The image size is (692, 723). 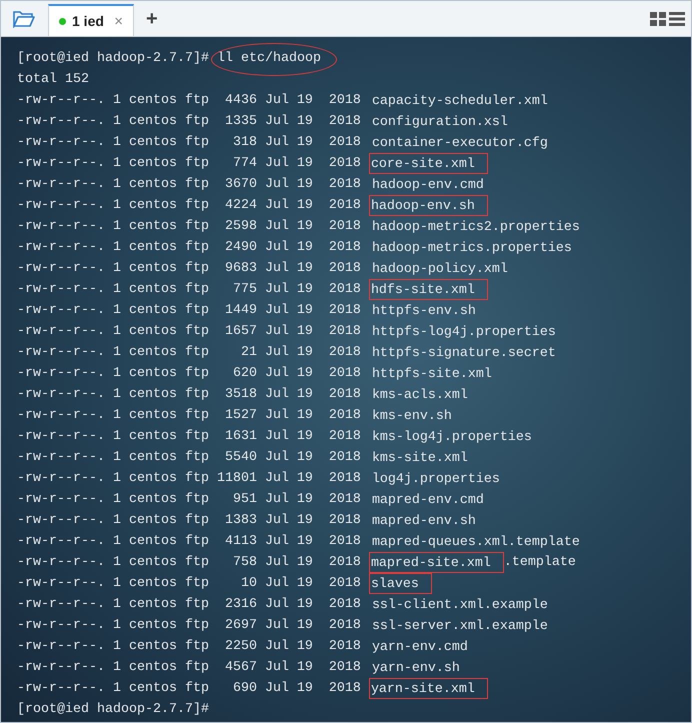 I want to click on folder-icon, so click(x=24, y=19).